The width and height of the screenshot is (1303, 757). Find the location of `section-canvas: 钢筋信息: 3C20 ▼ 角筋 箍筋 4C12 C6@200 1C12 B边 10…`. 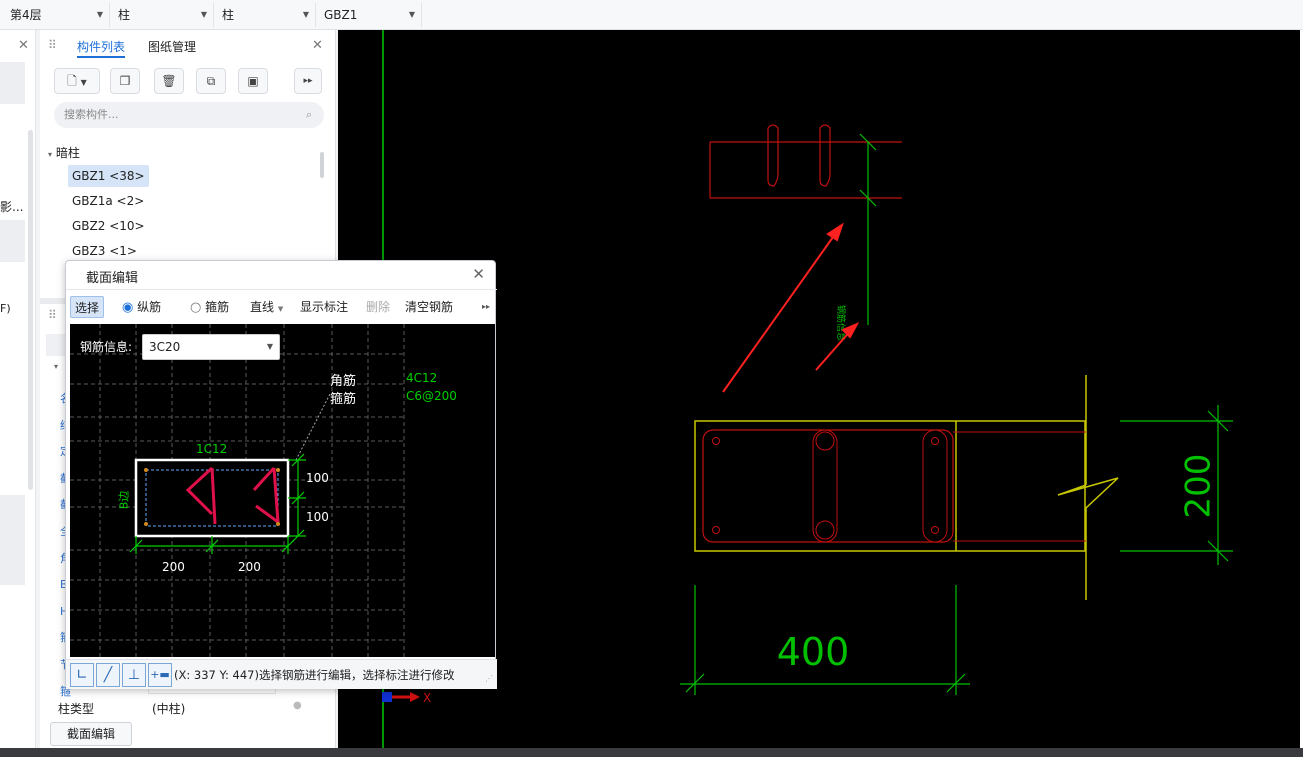

section-canvas: 钢筋信息: 3C20 ▼ 角筋 箍筋 4C12 C6@200 1C12 B边 10… is located at coordinates (282, 490).